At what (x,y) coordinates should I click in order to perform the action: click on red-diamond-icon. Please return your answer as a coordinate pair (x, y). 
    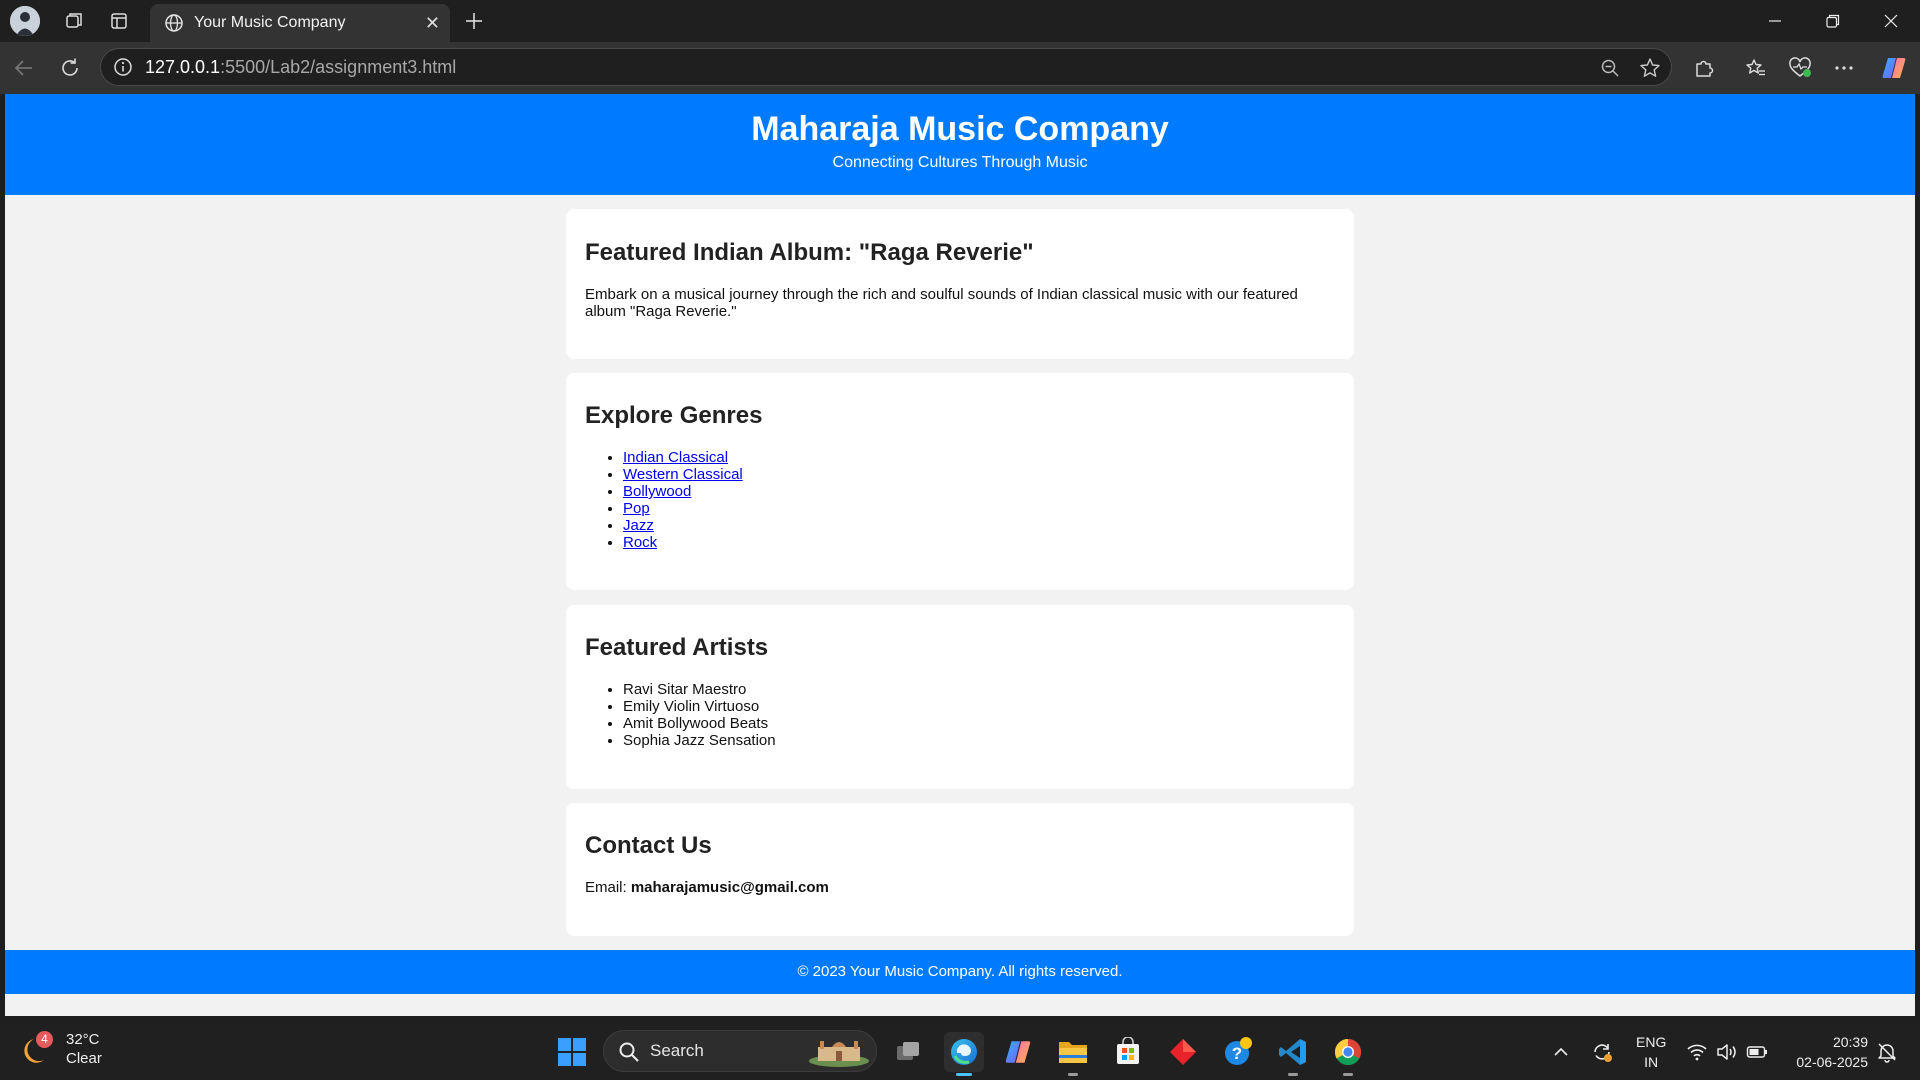
    Looking at the image, I should click on (1183, 1052).